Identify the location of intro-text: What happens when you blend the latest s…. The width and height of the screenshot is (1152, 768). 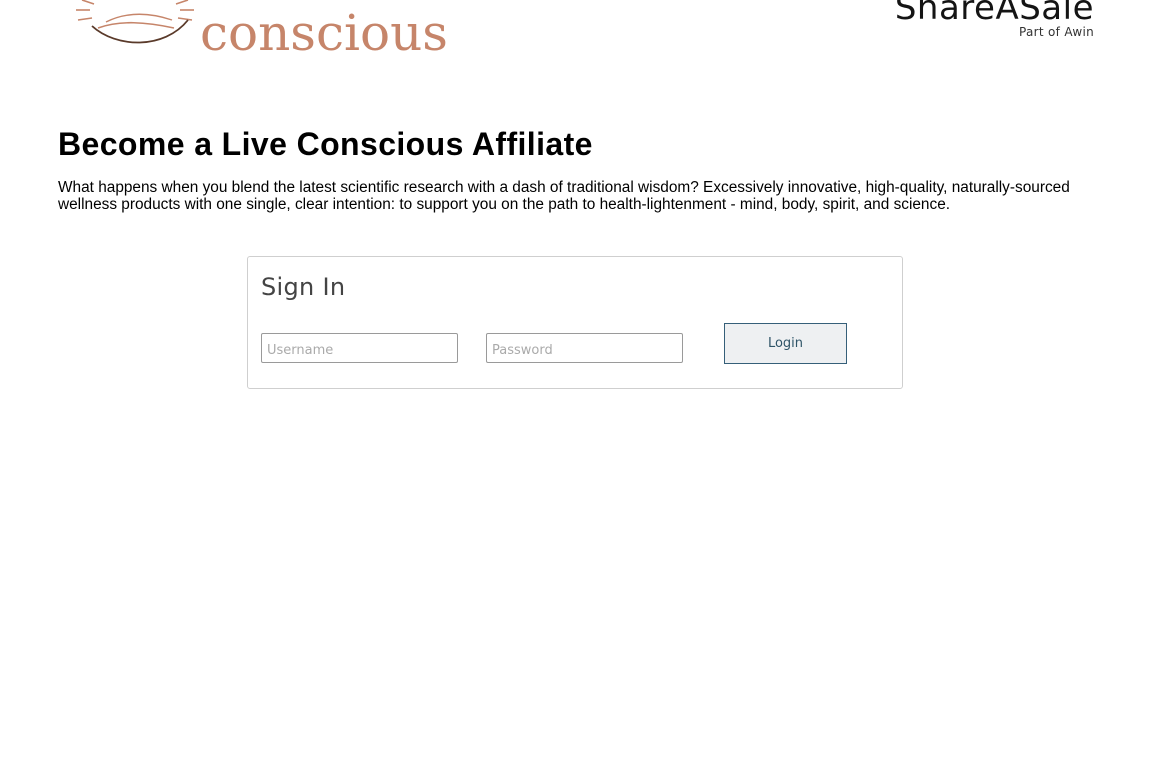
(564, 196).